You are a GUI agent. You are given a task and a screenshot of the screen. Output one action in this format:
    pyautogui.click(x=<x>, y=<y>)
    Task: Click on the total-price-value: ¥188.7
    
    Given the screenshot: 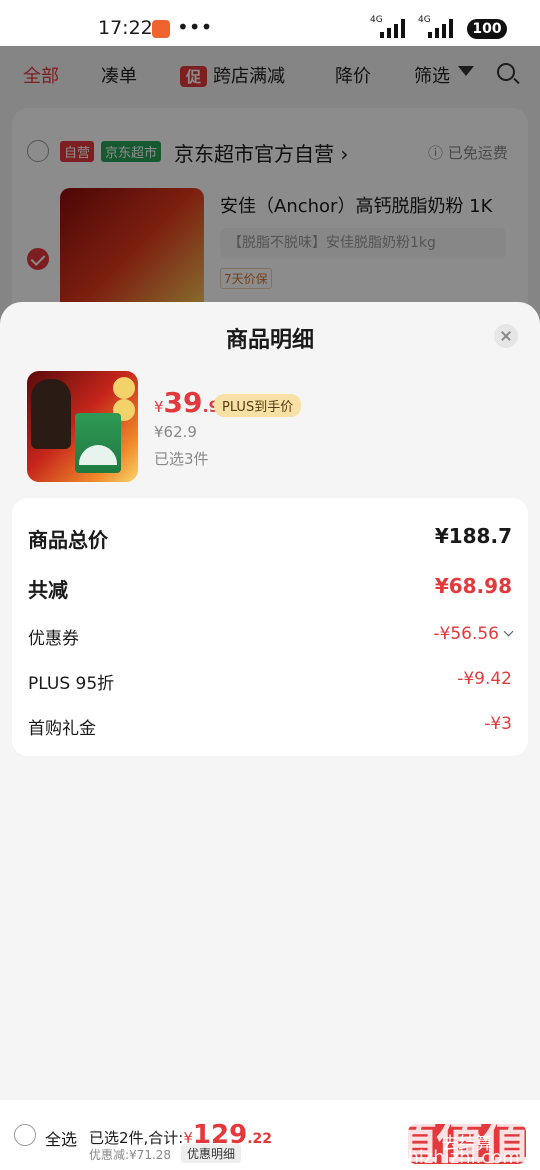 What is the action you would take?
    pyautogui.click(x=473, y=536)
    